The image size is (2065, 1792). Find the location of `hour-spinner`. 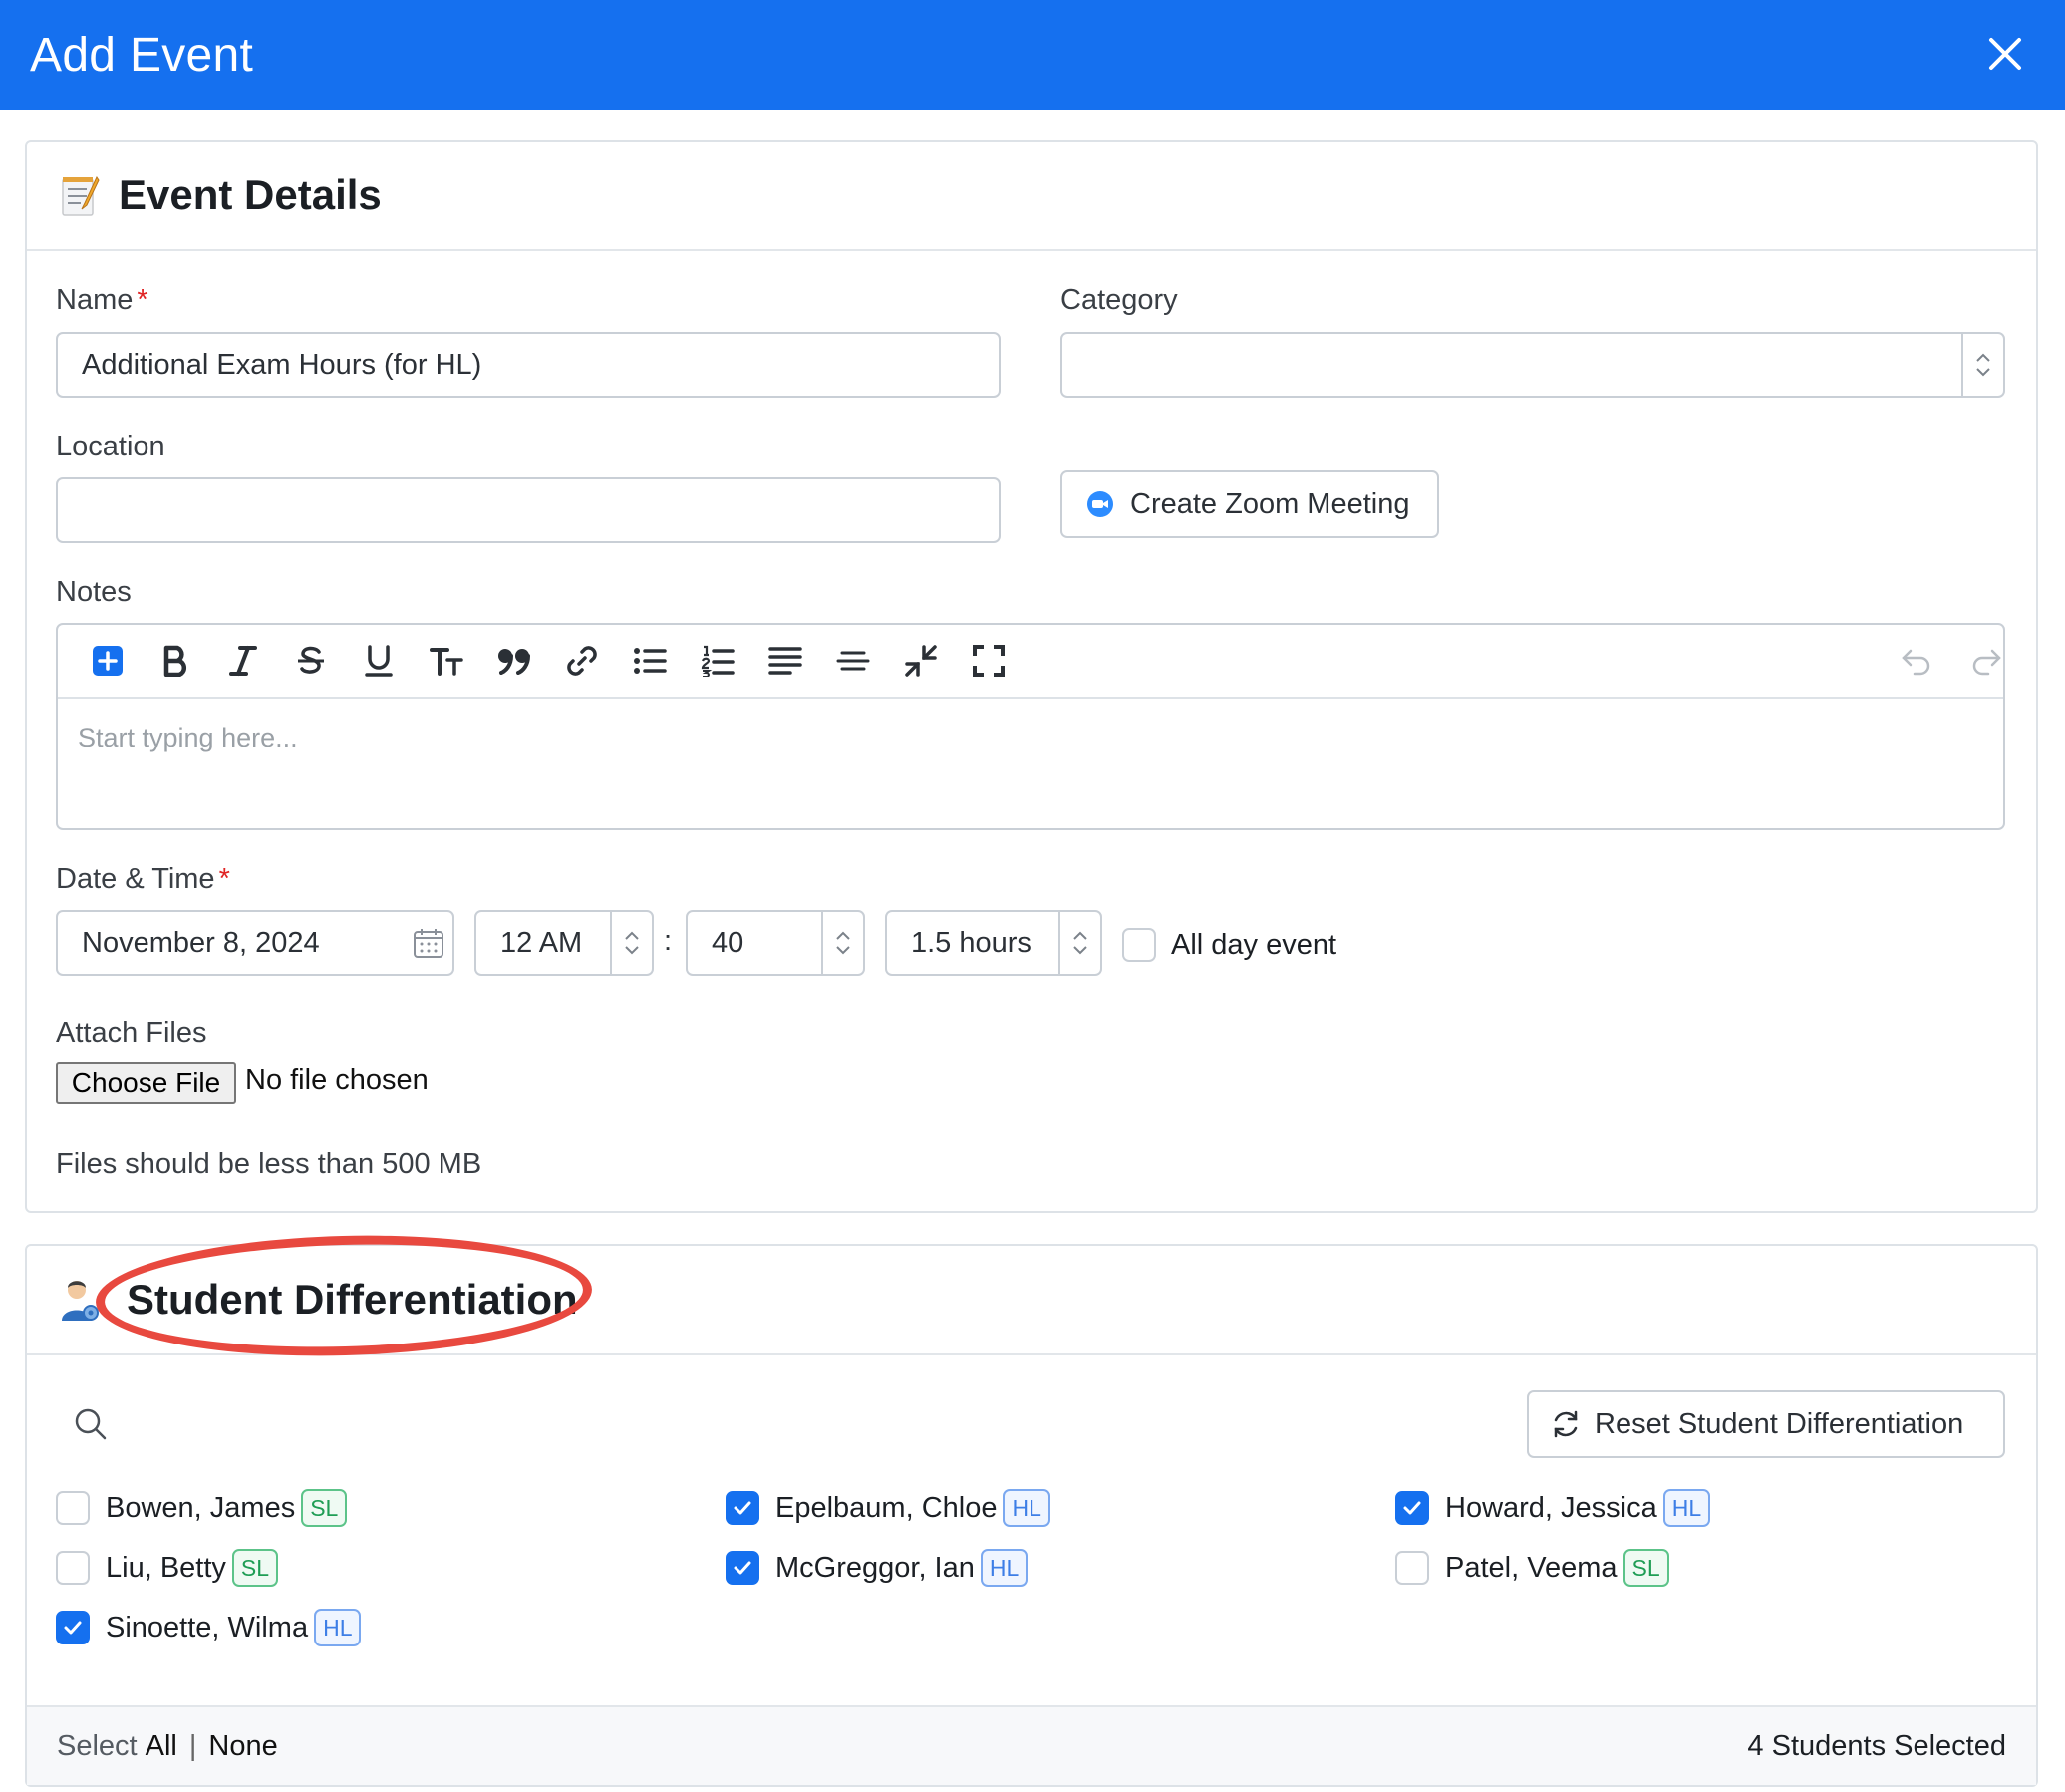

hour-spinner is located at coordinates (631, 943).